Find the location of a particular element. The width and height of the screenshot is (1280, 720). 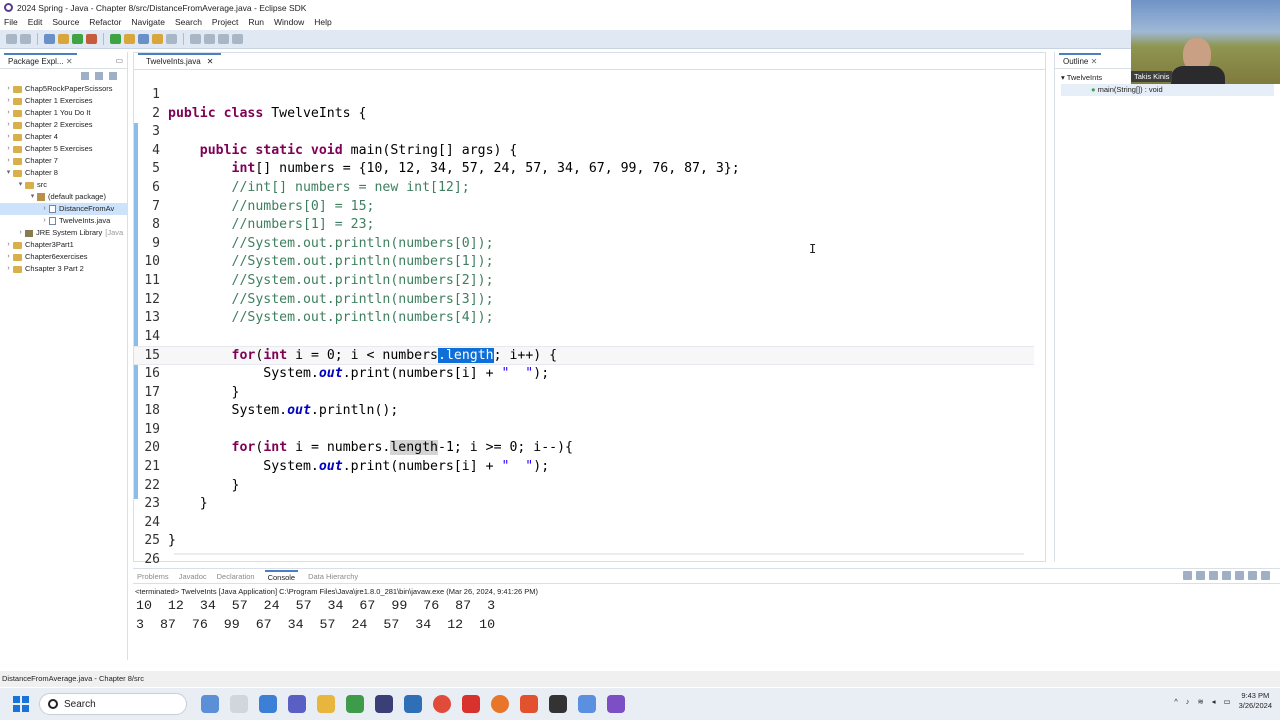

tree-item: › Chapter 4 is located at coordinates (63, 137).